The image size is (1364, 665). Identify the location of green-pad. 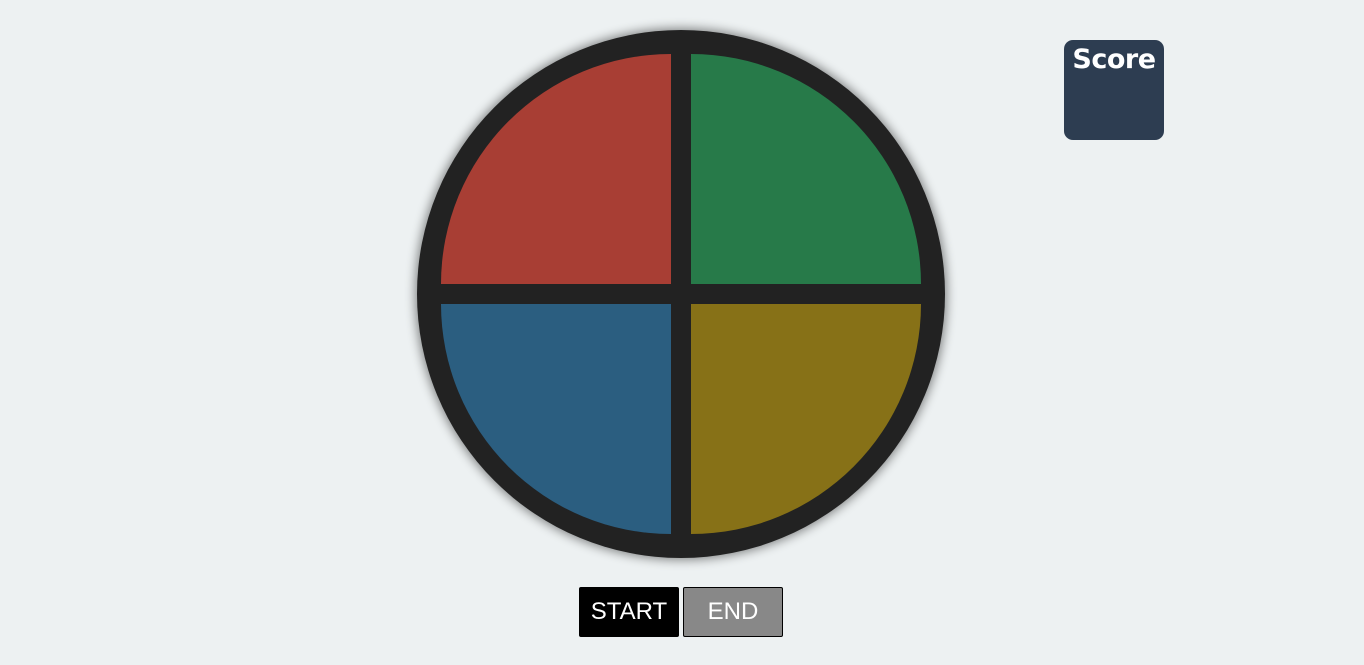
(806, 169).